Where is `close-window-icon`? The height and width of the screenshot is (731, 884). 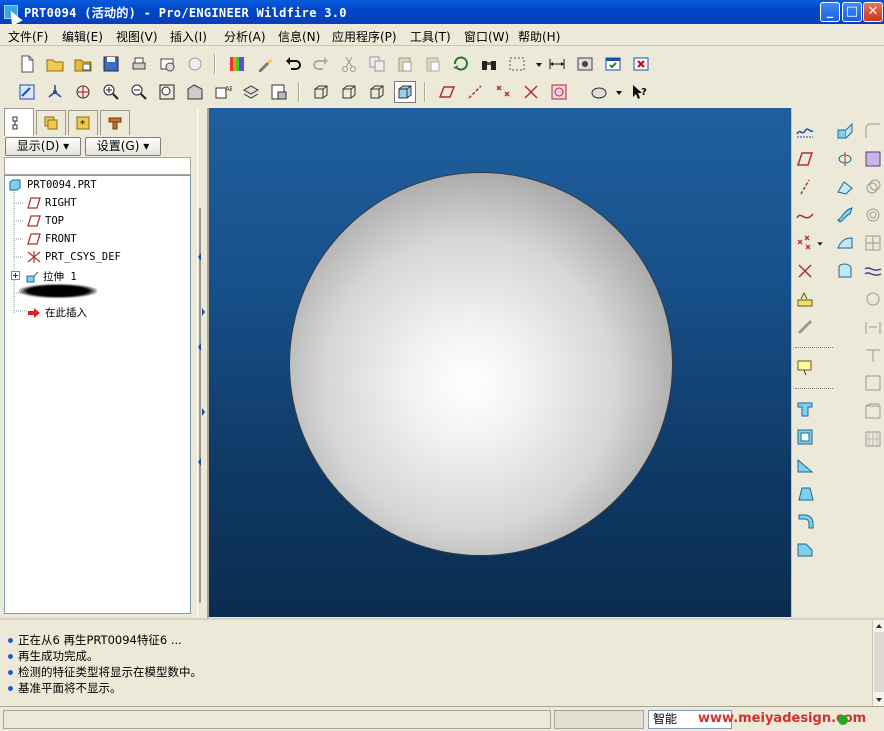
close-window-icon is located at coordinates (641, 64).